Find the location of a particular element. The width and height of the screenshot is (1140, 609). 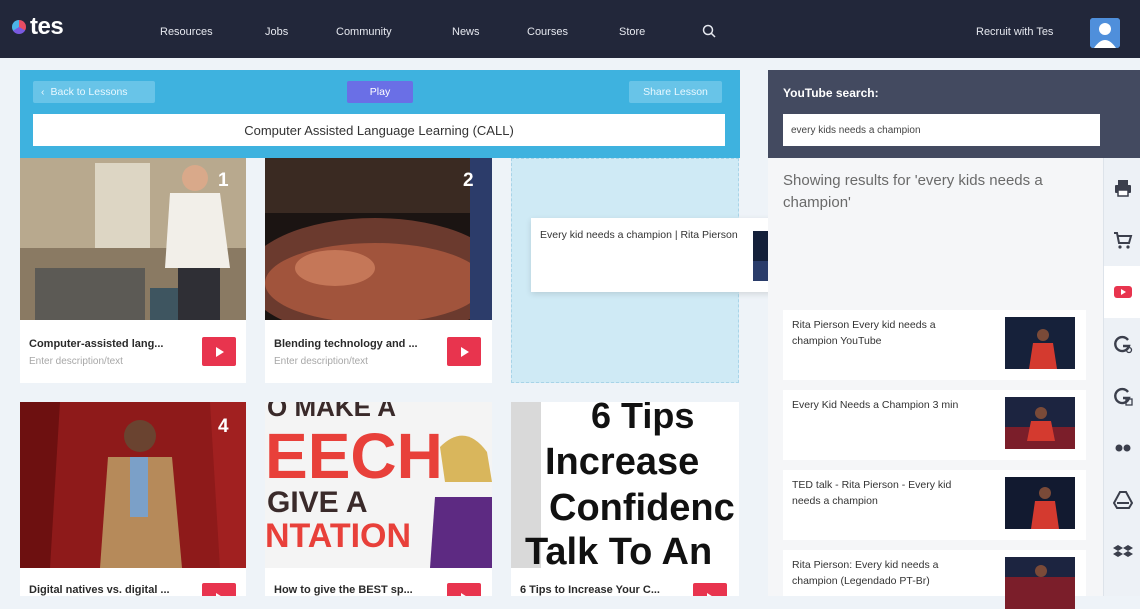

dropbox-tab is located at coordinates (1122, 552).